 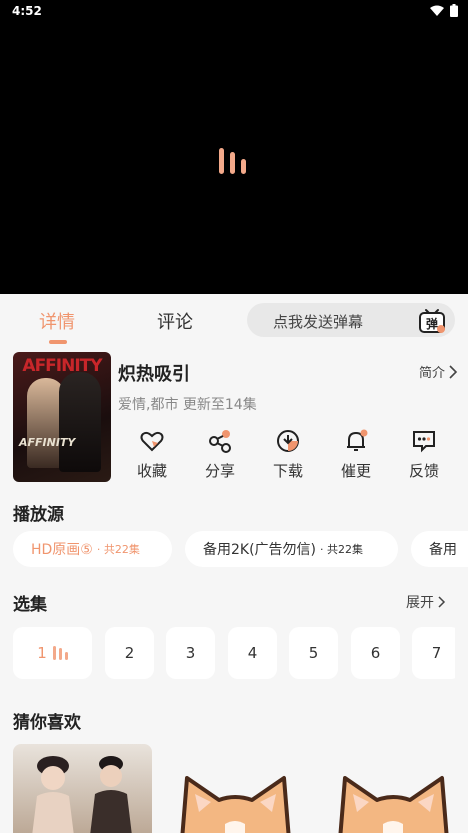 What do you see at coordinates (420, 603) in the screenshot?
I see `expand-label: 展开` at bounding box center [420, 603].